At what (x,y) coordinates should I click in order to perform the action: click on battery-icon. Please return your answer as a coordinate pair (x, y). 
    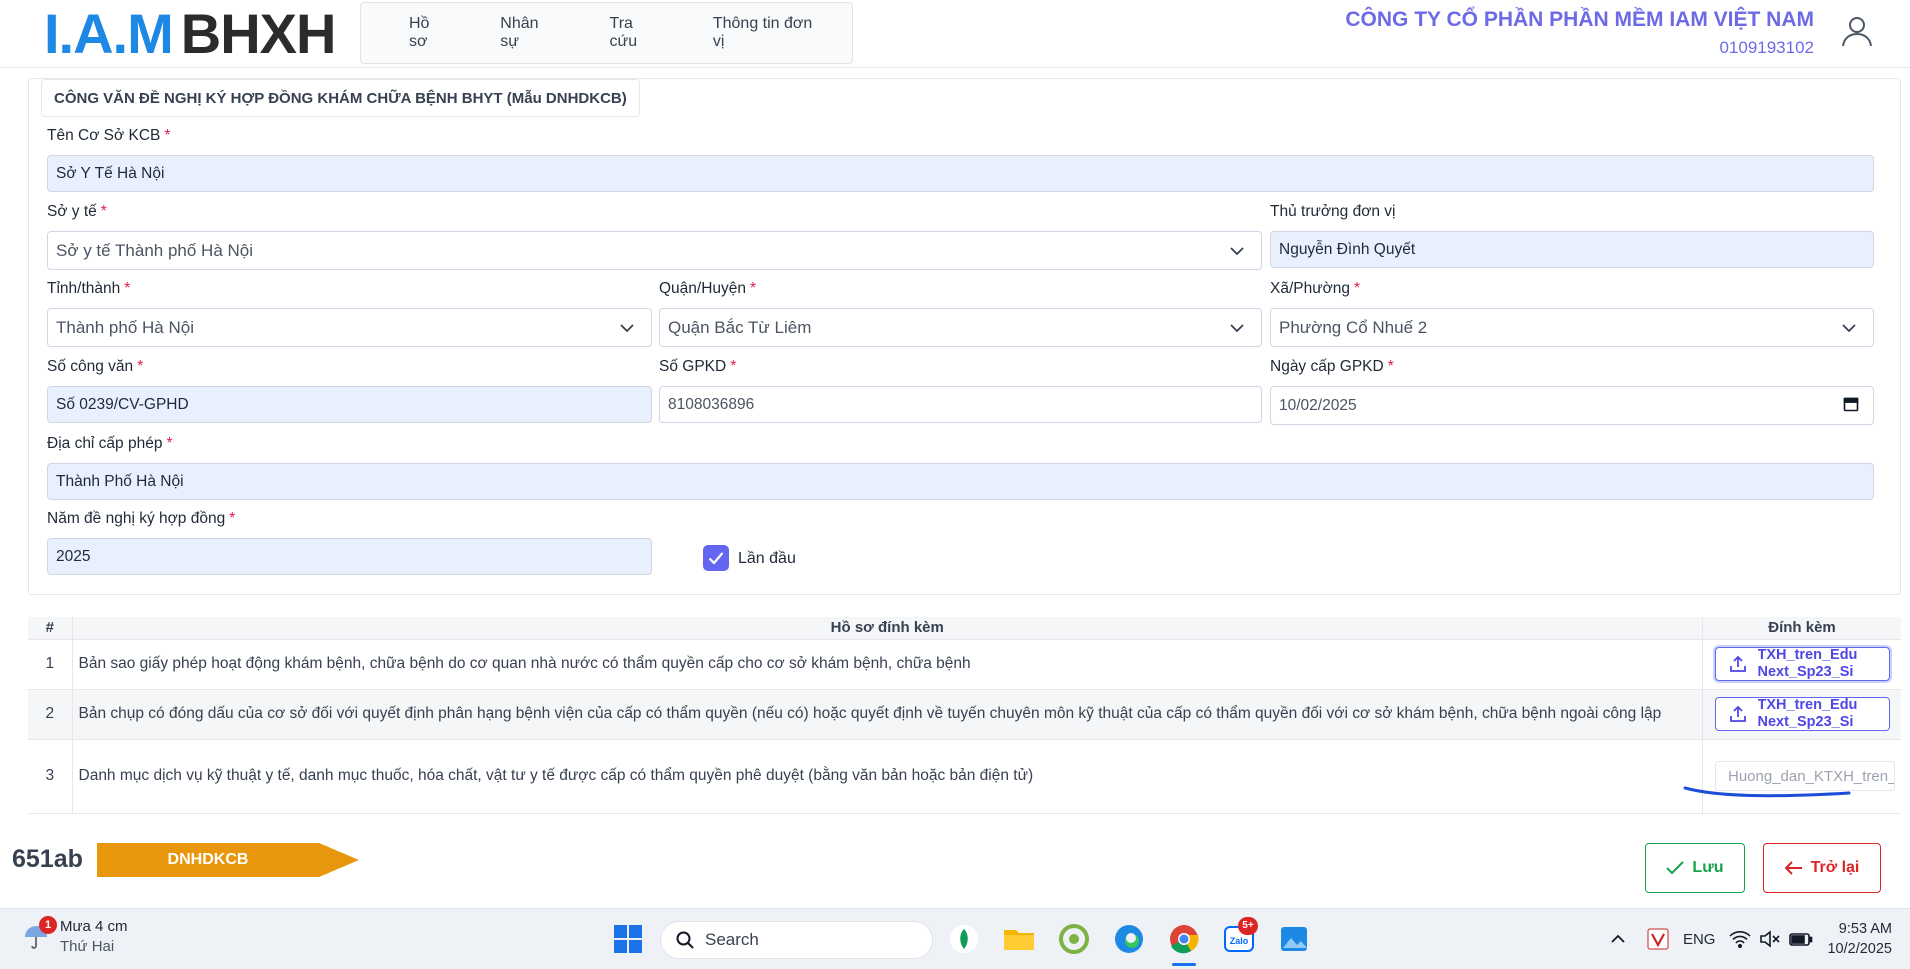
    Looking at the image, I should click on (1801, 939).